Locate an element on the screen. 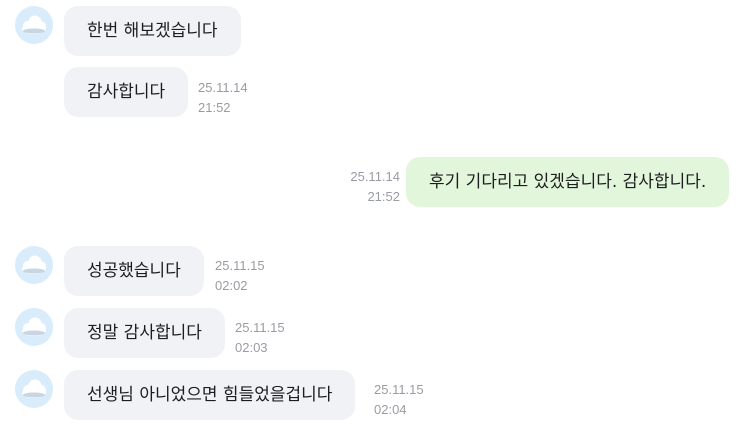  message-bubble: 후기 기다리고 있겠습니다. 감사합니다. is located at coordinates (568, 182).